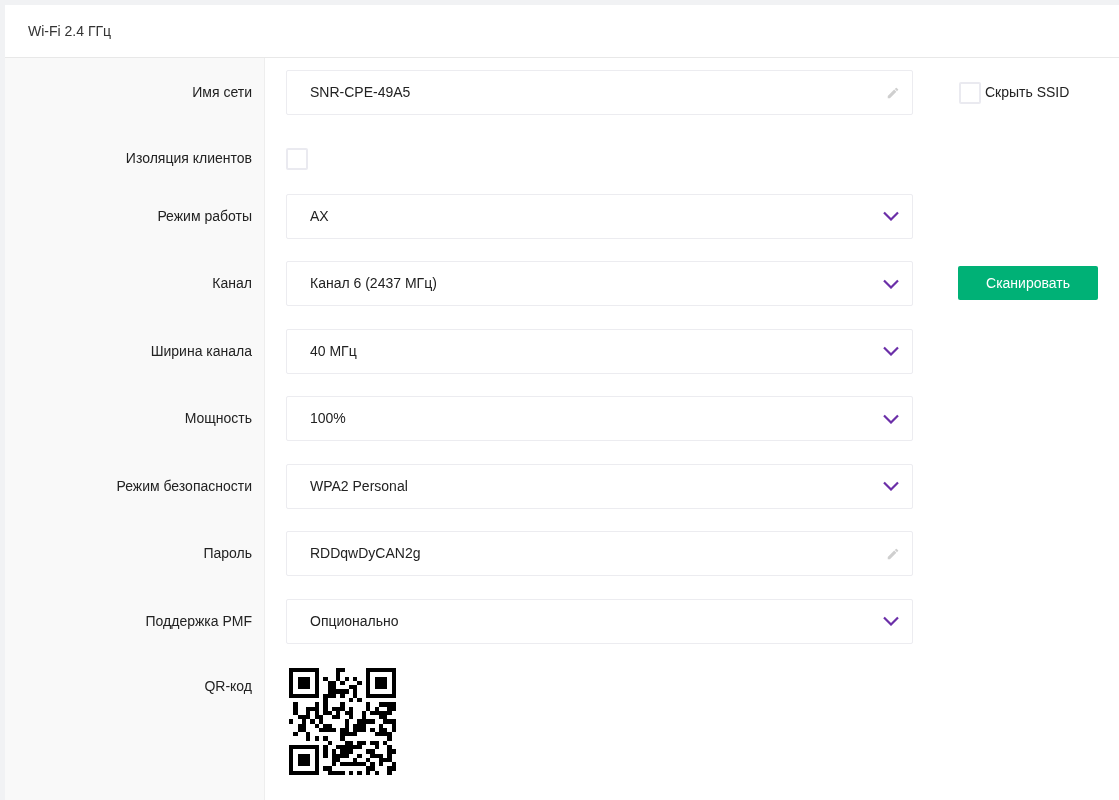  I want to click on field-label: Режим безопасности, so click(184, 486).